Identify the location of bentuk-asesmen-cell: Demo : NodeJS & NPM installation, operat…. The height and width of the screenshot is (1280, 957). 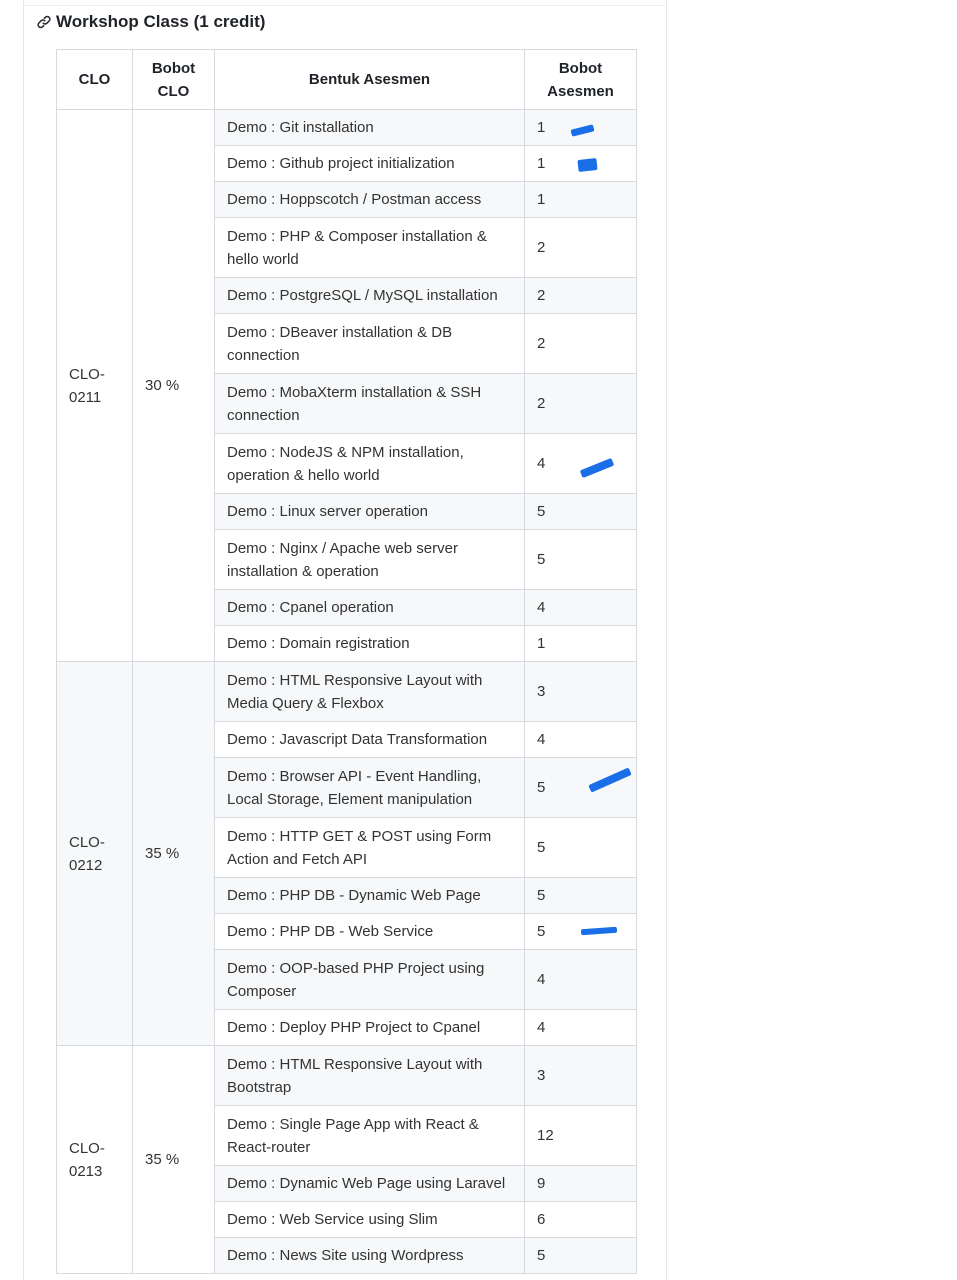
(369, 463).